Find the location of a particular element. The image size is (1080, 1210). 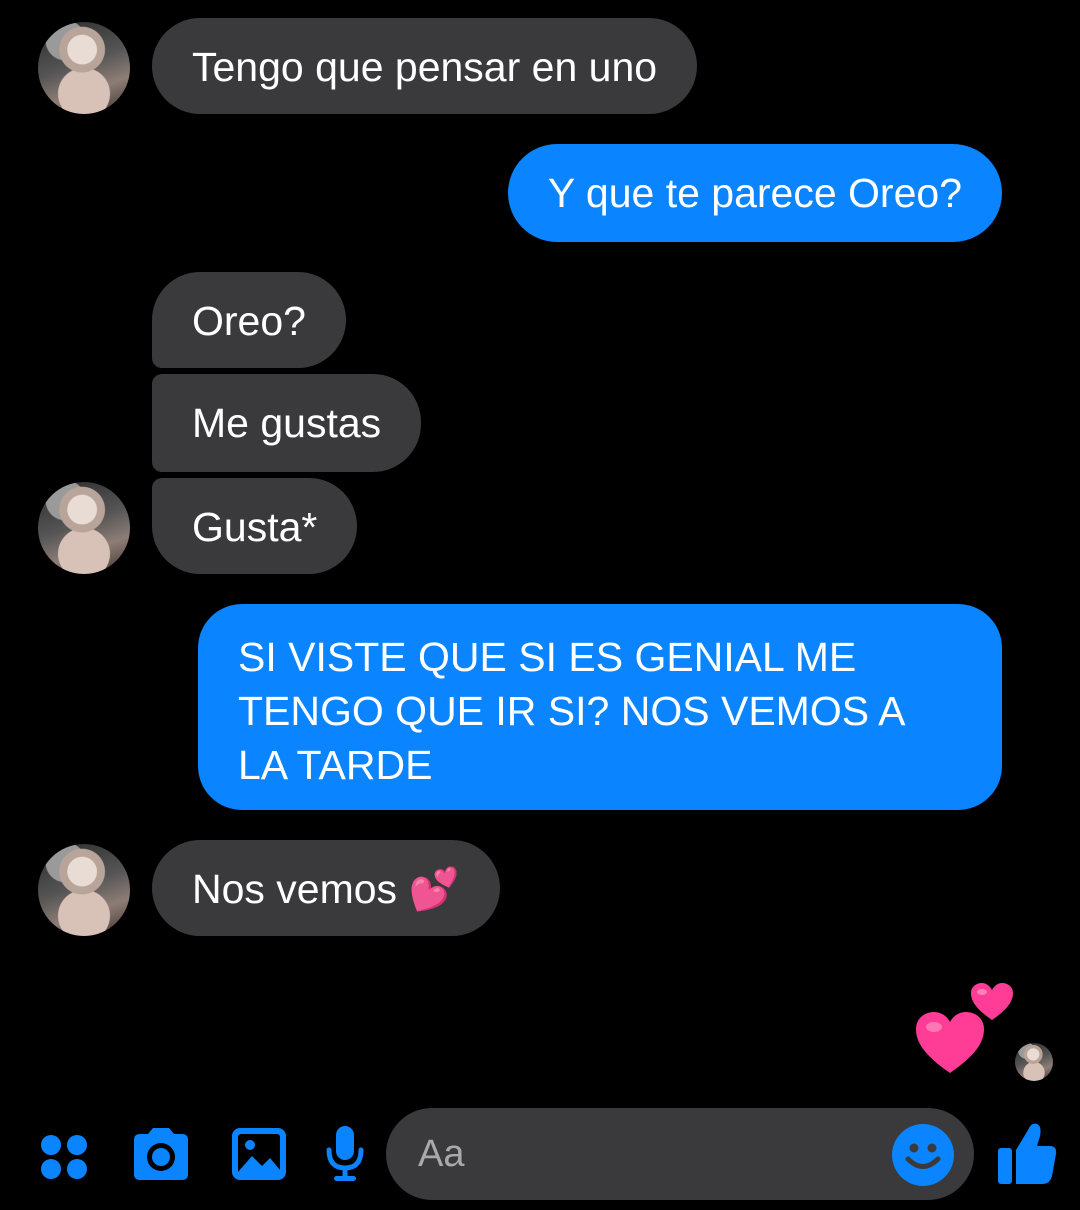

thumbs-up-icon is located at coordinates (1027, 1153).